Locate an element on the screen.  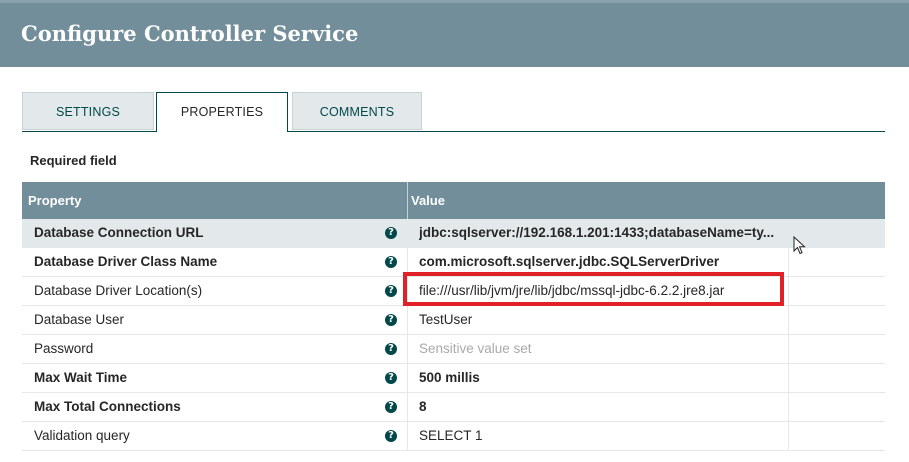
dialog-header: Configure Controller Service is located at coordinates (454, 33).